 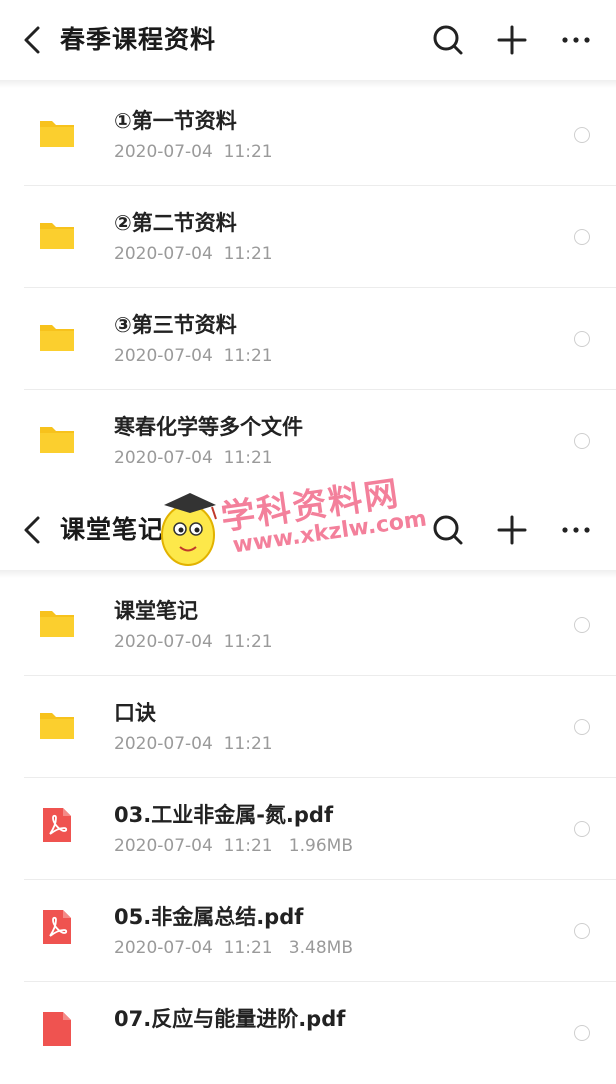 What do you see at coordinates (175, 325) in the screenshot?
I see `item-name: ③第三节资料` at bounding box center [175, 325].